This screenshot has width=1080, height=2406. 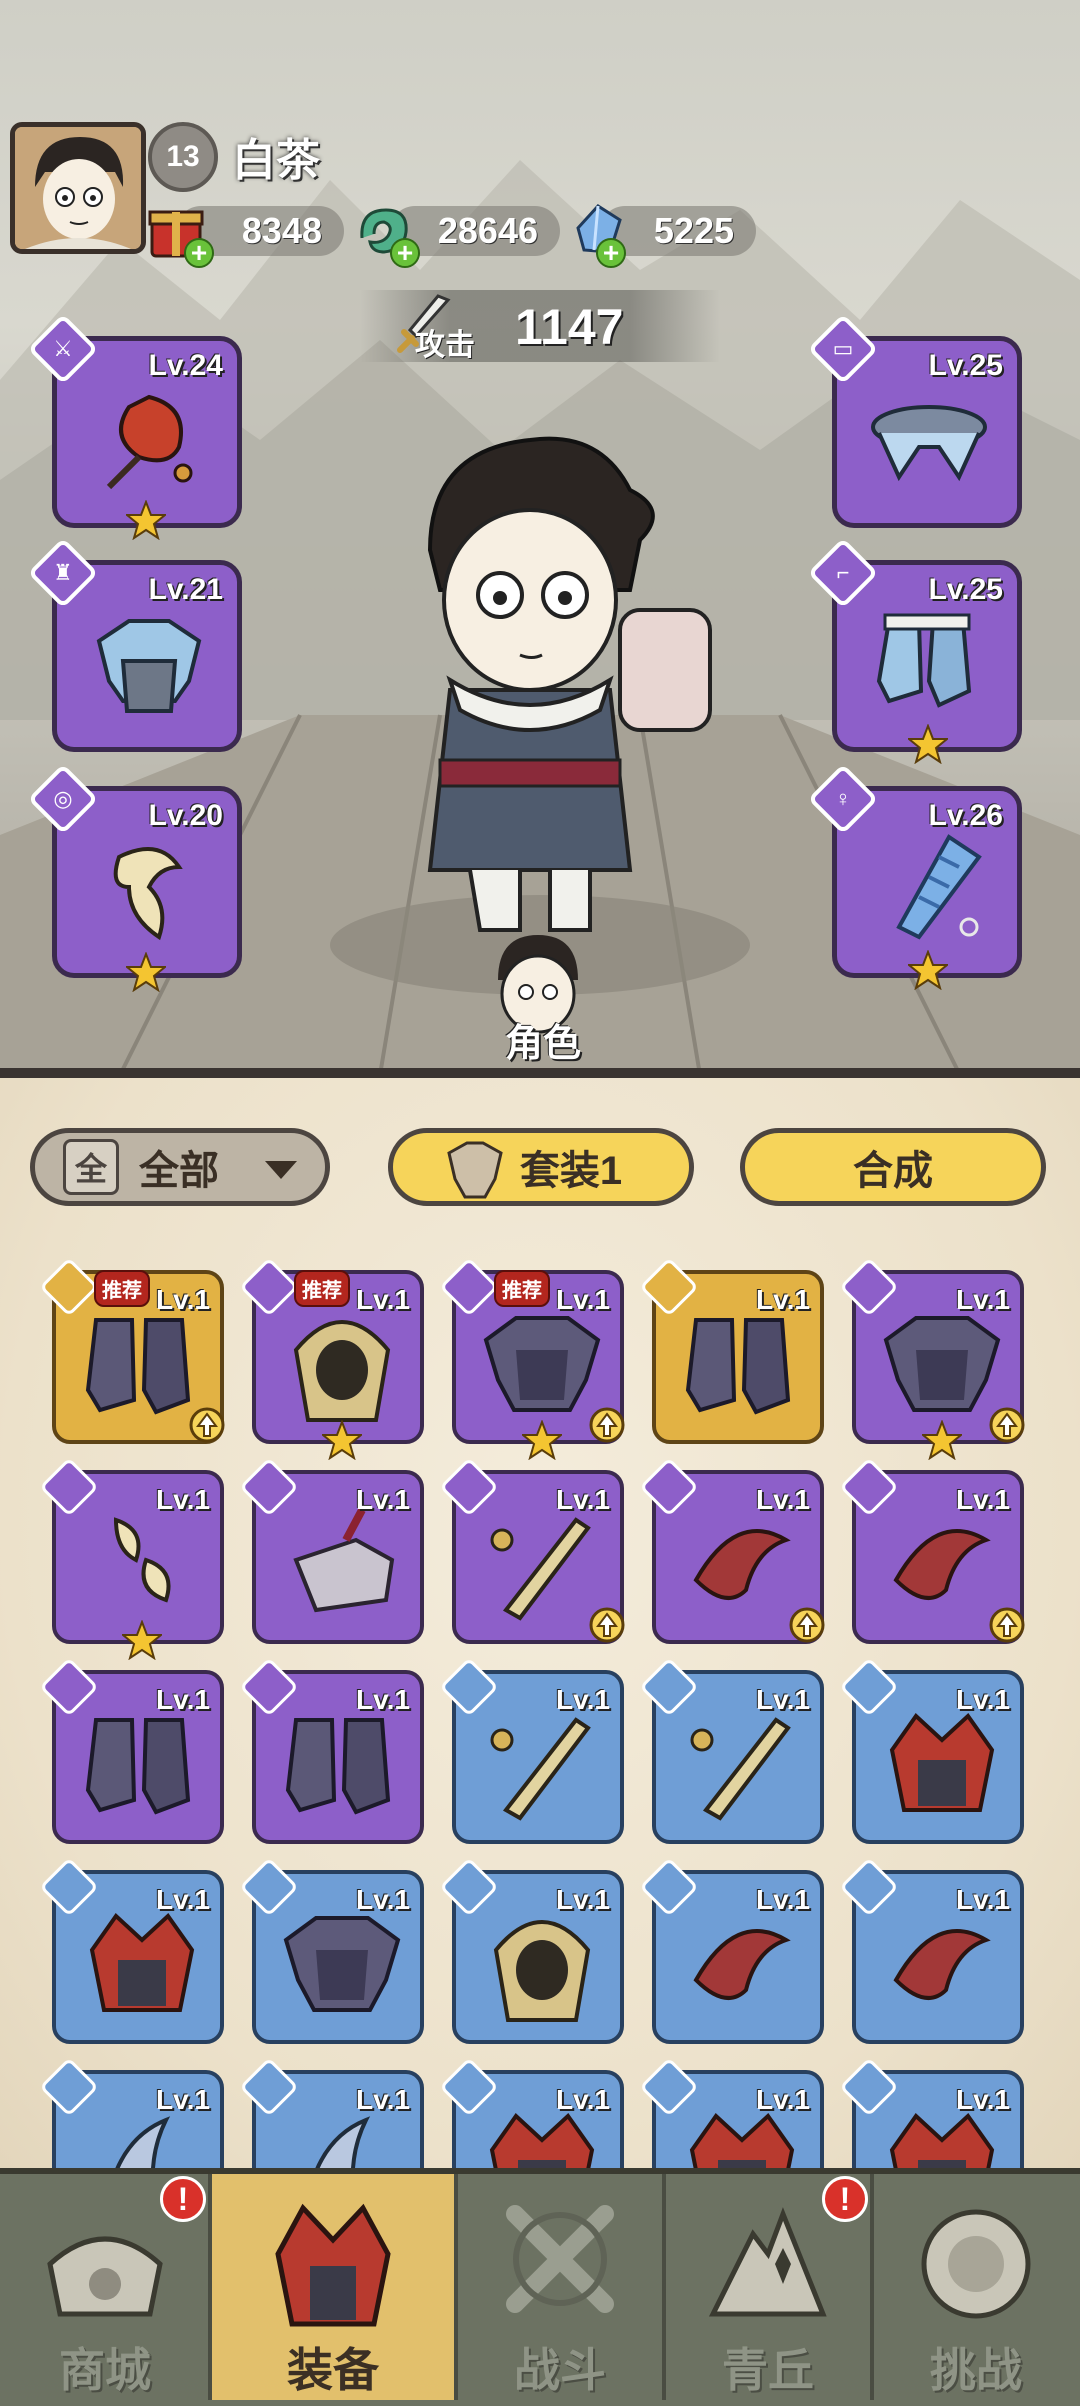 What do you see at coordinates (569, 327) in the screenshot?
I see `attack-value: 1147` at bounding box center [569, 327].